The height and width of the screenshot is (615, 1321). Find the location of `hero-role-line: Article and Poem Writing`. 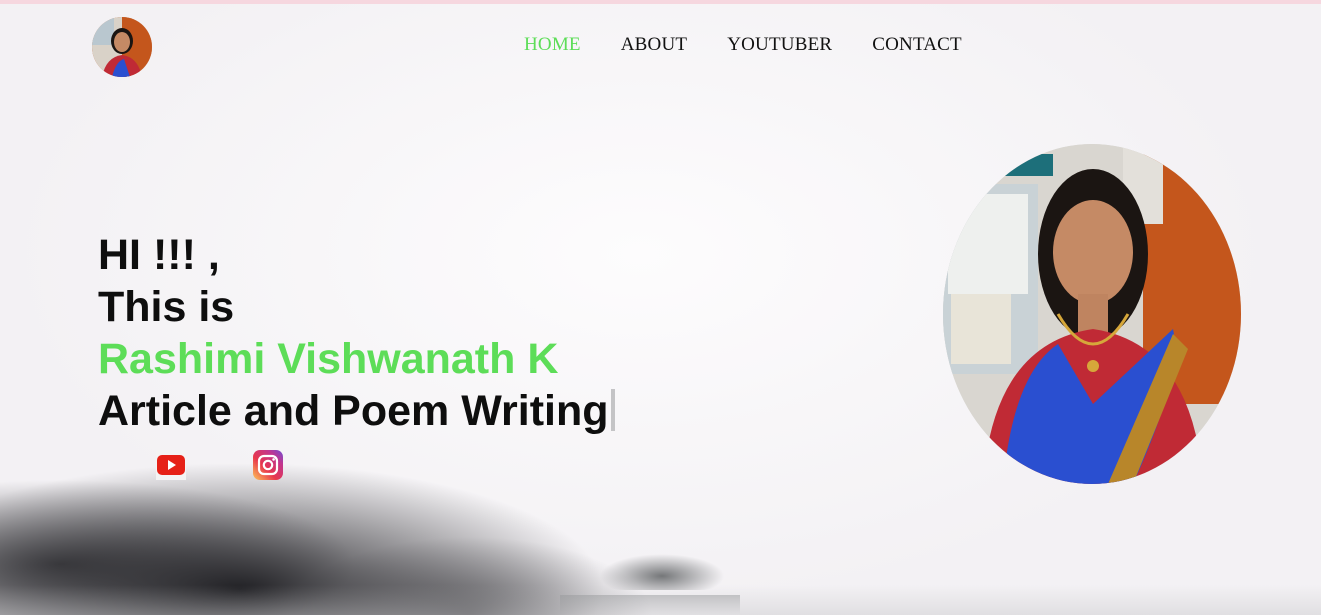

hero-role-line: Article and Poem Writing is located at coordinates (356, 411).